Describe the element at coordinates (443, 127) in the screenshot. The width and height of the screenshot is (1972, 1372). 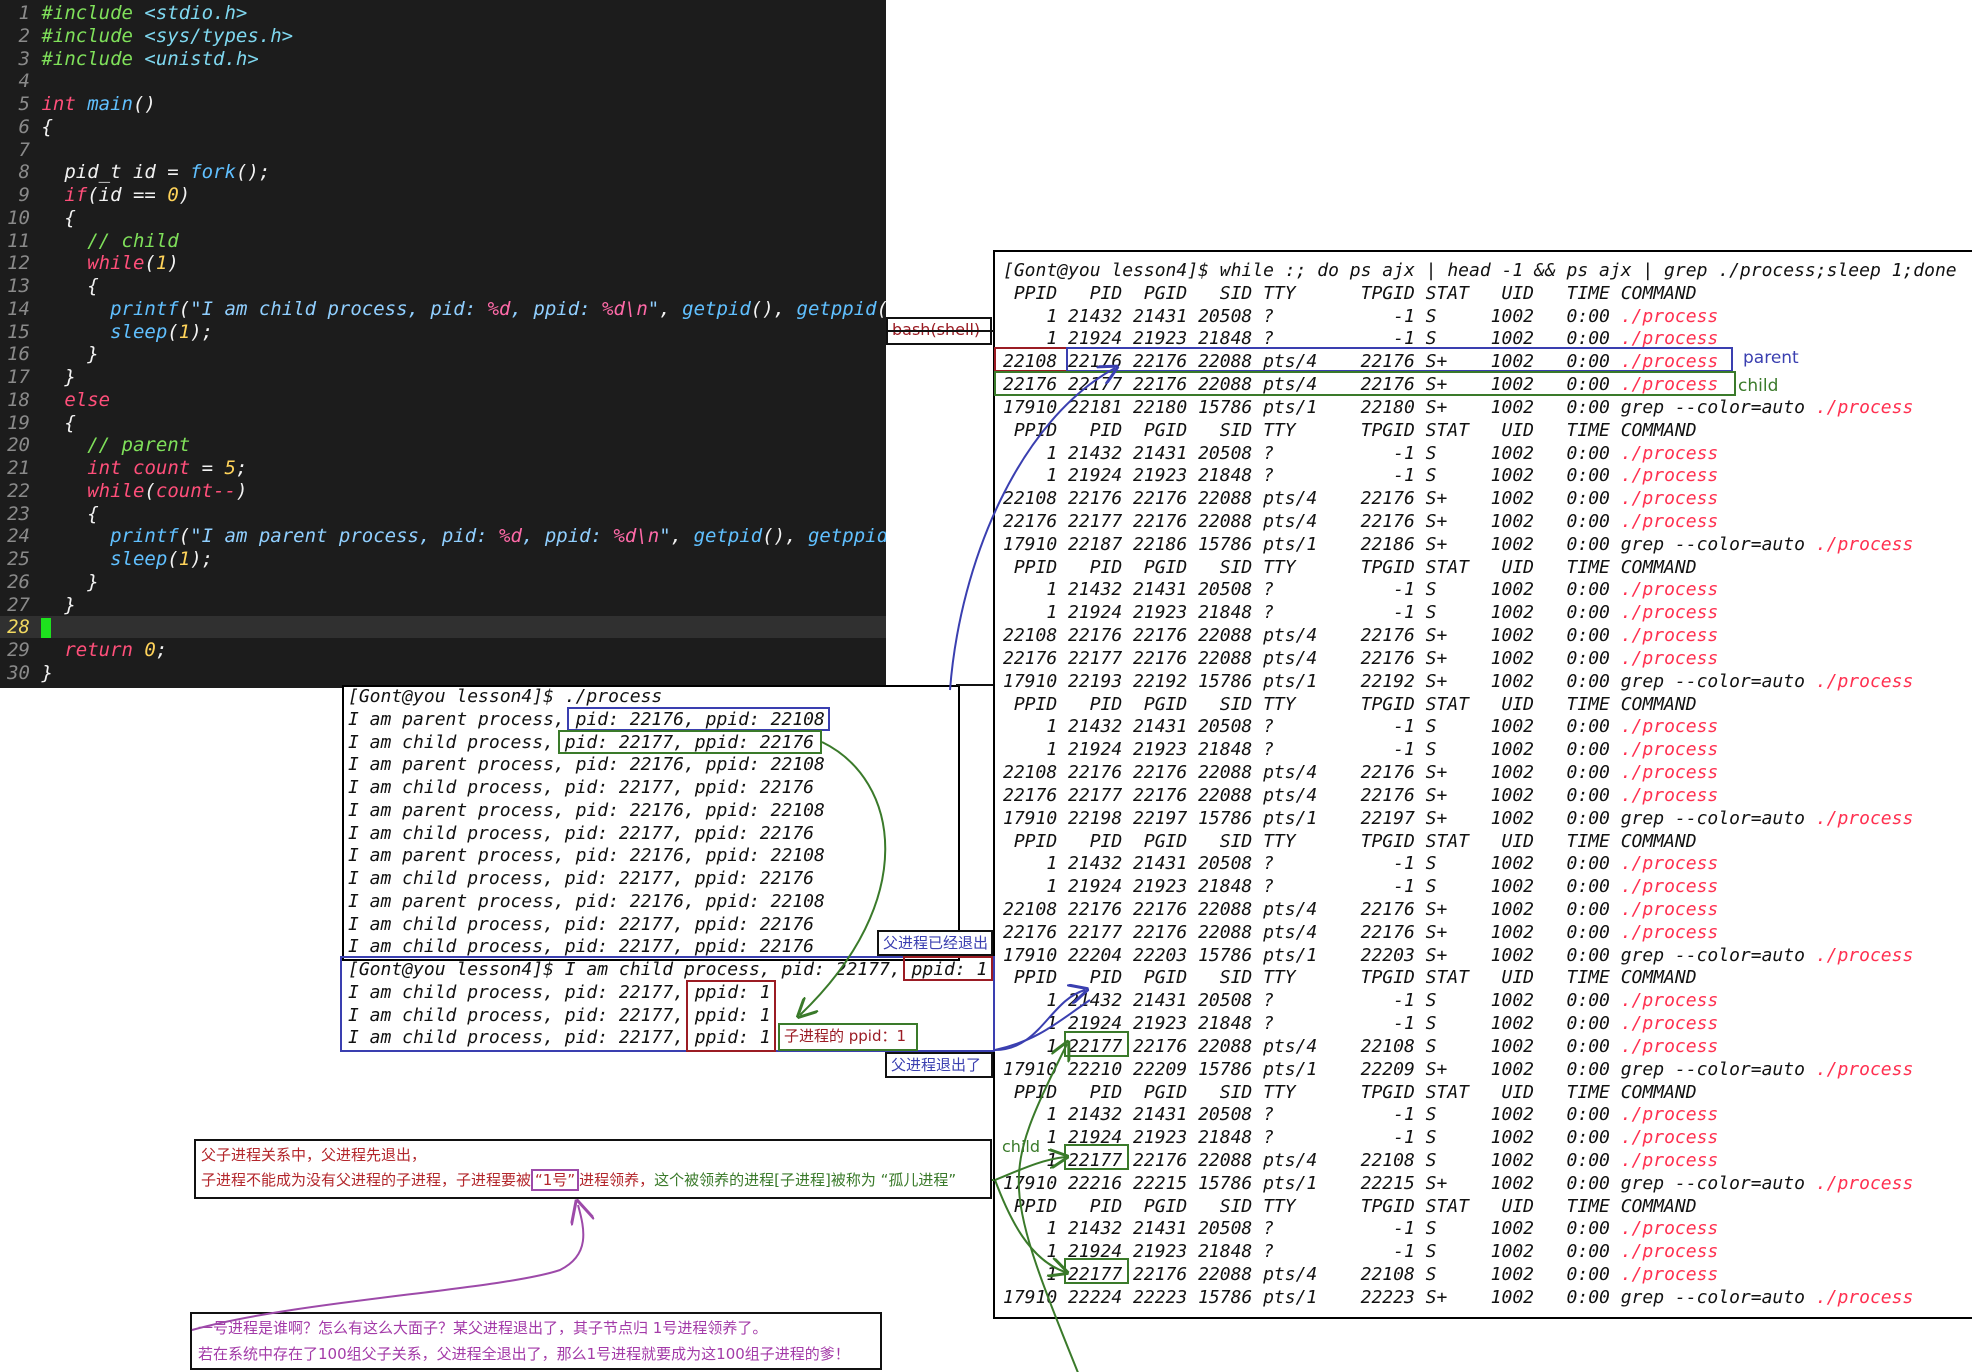
I see `code-line-6: 6 {` at that location.